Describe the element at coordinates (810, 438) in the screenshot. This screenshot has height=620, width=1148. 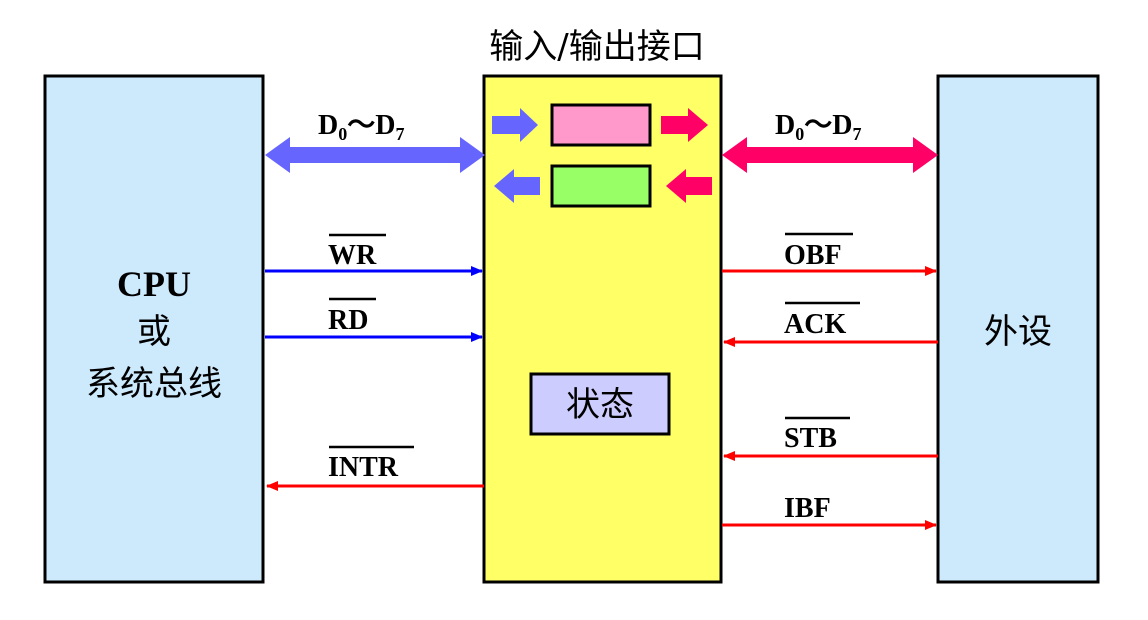
I see `stb-label: STB` at that location.